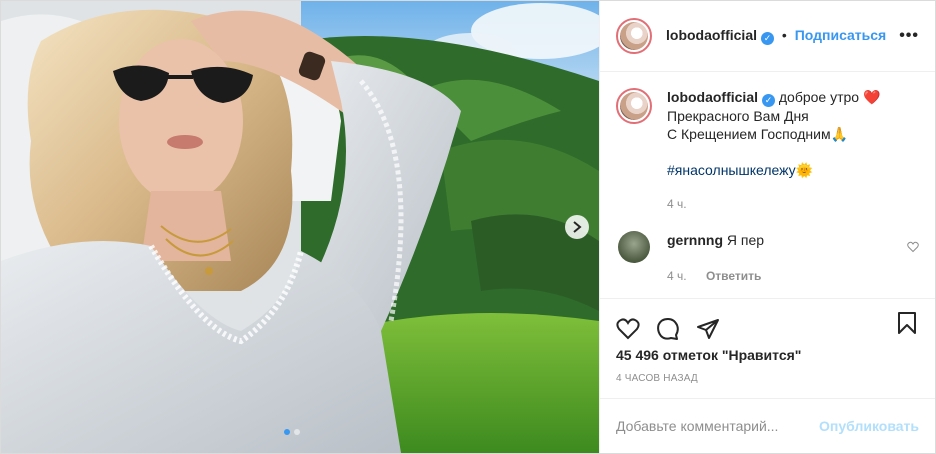  I want to click on username-link: lobodaofficial, so click(711, 35).